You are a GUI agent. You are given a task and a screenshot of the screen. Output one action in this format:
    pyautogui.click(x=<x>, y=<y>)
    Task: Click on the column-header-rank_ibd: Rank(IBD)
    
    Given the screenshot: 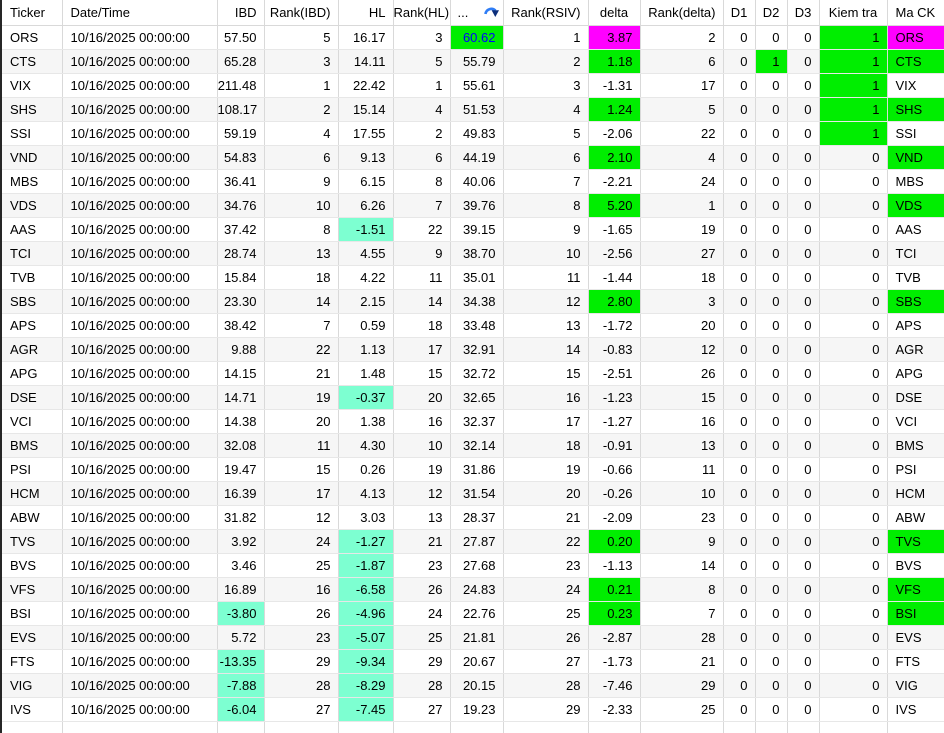 What is the action you would take?
    pyautogui.click(x=301, y=13)
    